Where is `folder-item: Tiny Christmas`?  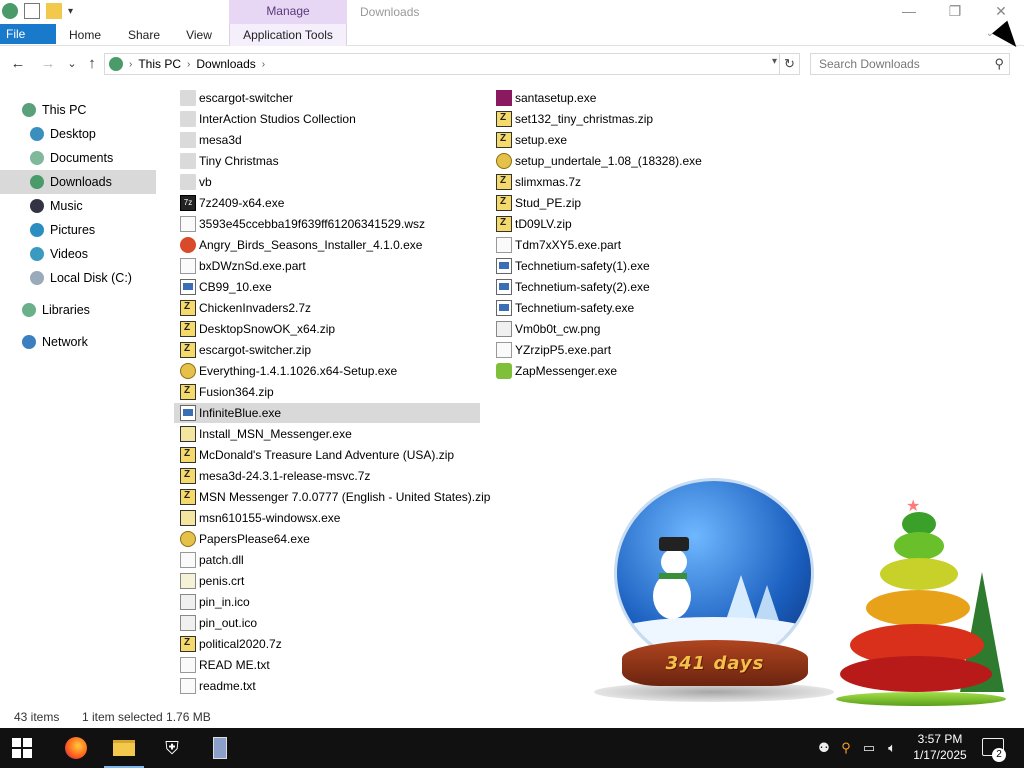 folder-item: Tiny Christmas is located at coordinates (327, 161).